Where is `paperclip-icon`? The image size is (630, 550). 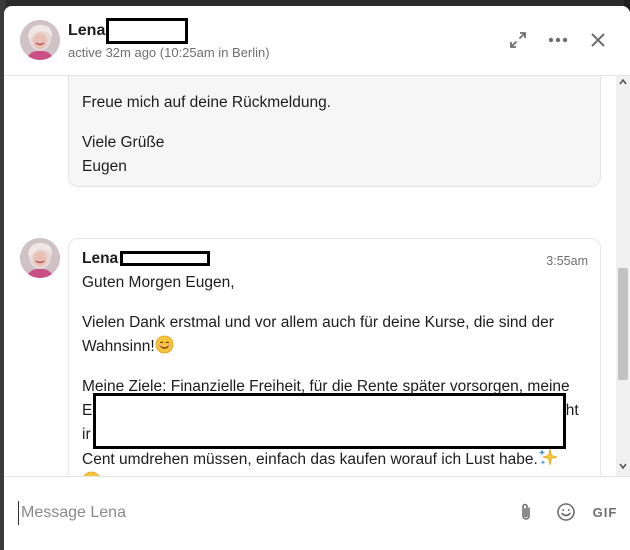
paperclip-icon is located at coordinates (526, 512).